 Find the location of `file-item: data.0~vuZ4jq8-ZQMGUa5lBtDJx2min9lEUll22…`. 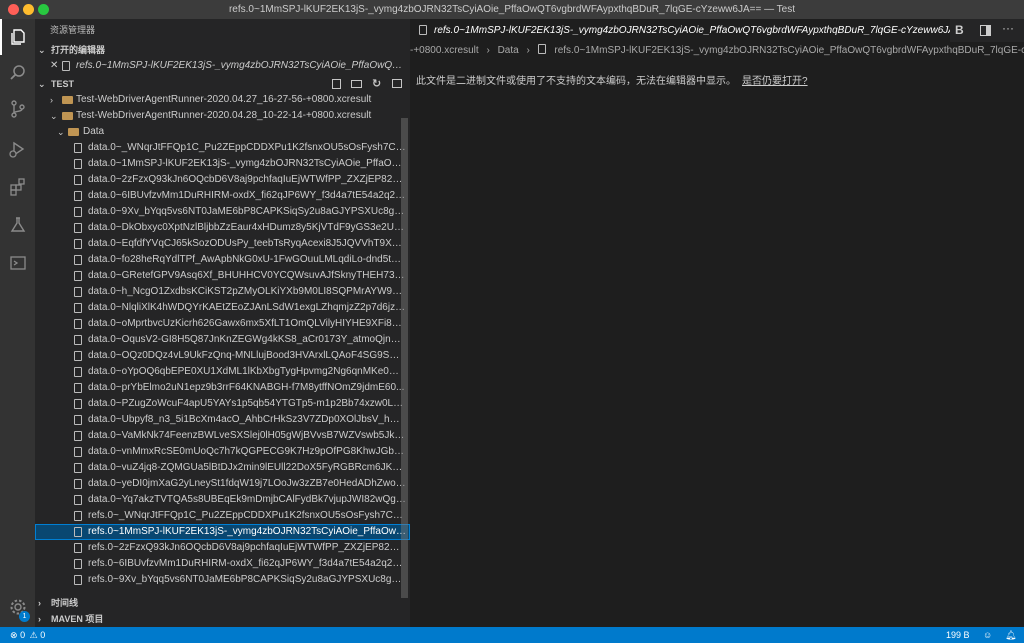

file-item: data.0~vuZ4jq8-ZQMGUa5lBtDJx2min9lEUll22… is located at coordinates (222, 468).